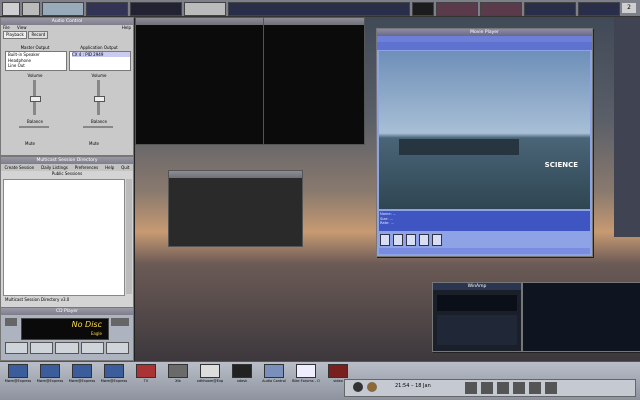 The width and height of the screenshot is (640, 400). I want to click on terminal-2-title, so click(314, 21).